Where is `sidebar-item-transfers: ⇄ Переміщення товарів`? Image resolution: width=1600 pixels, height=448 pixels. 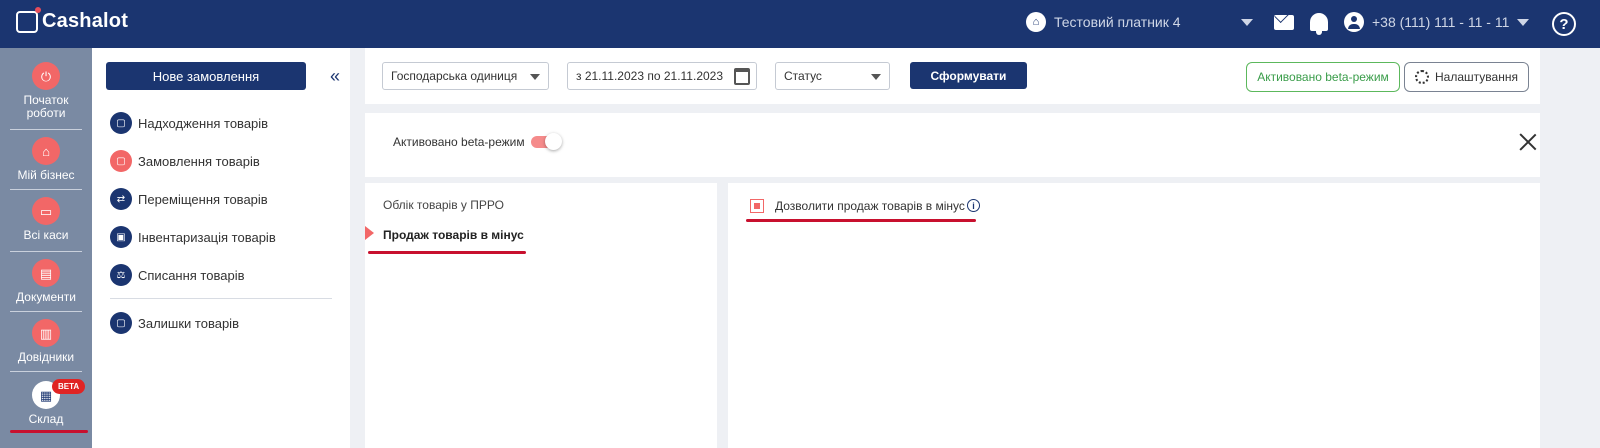
sidebar-item-transfers: ⇄ Переміщення товарів is located at coordinates (189, 199).